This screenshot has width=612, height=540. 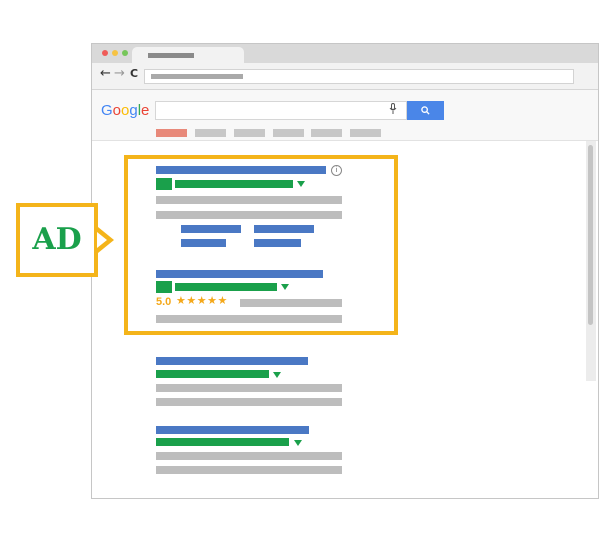 I want to click on reload-icon: C, so click(x=134, y=74).